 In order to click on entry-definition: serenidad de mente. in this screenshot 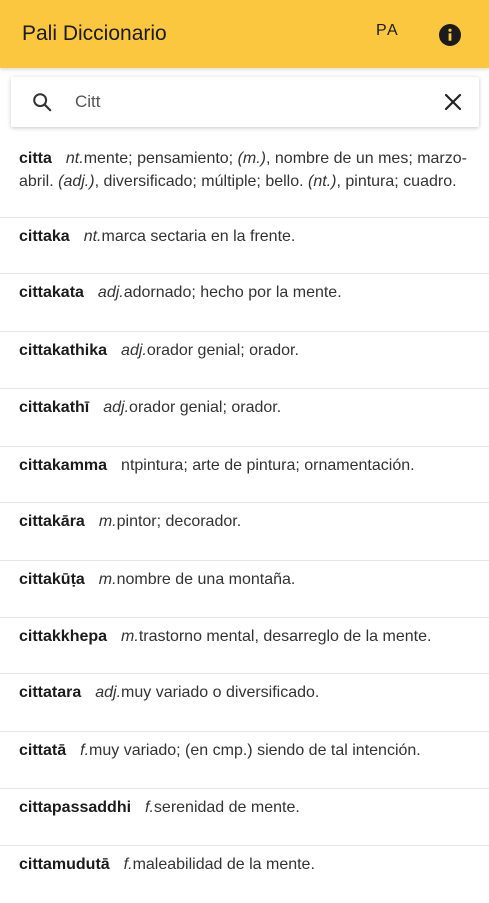, I will do `click(226, 807)`.